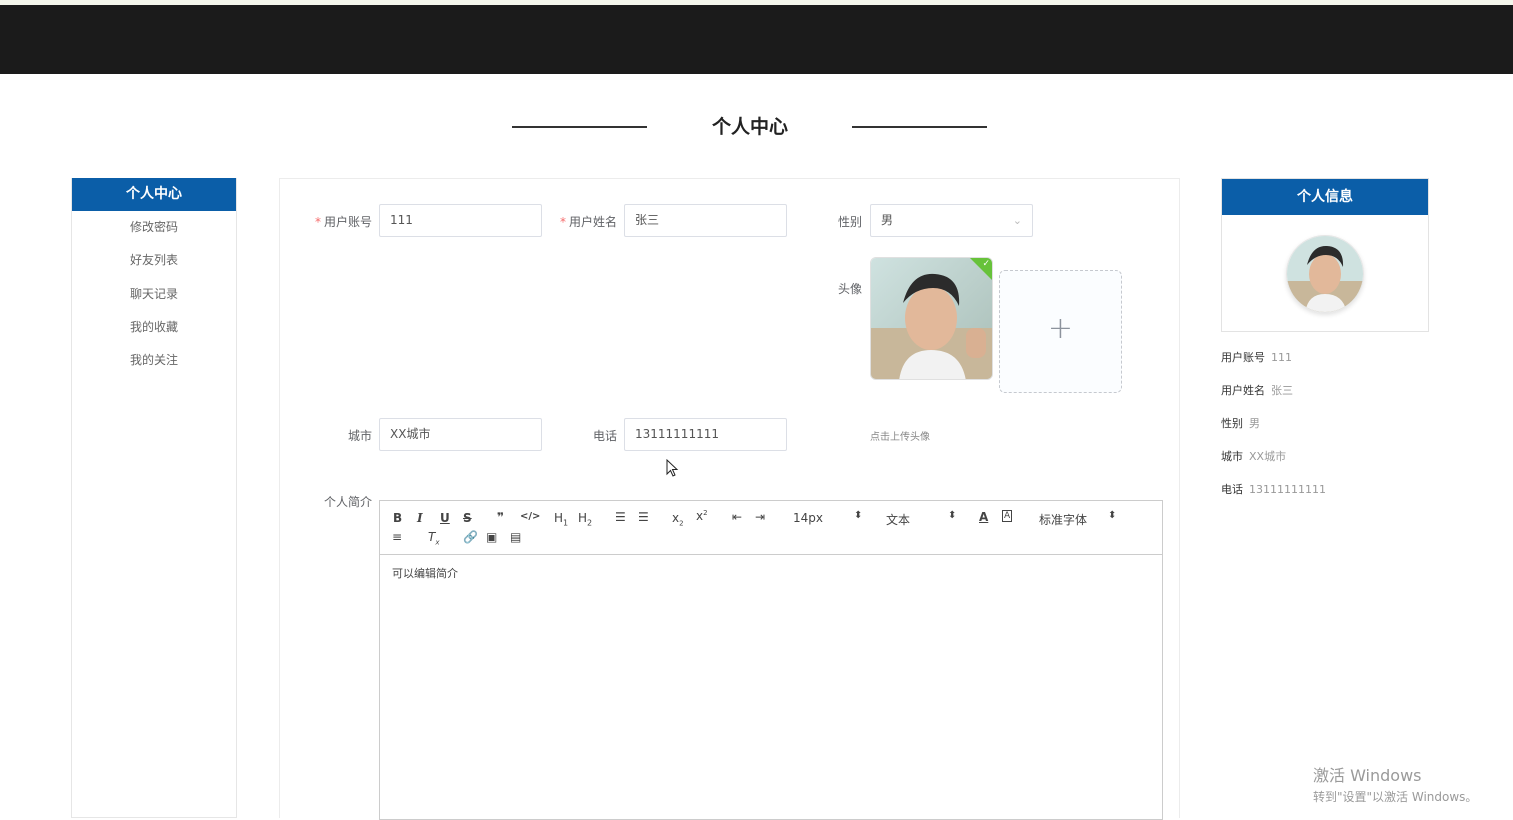  What do you see at coordinates (397, 518) in the screenshot?
I see `bold-icon: B` at bounding box center [397, 518].